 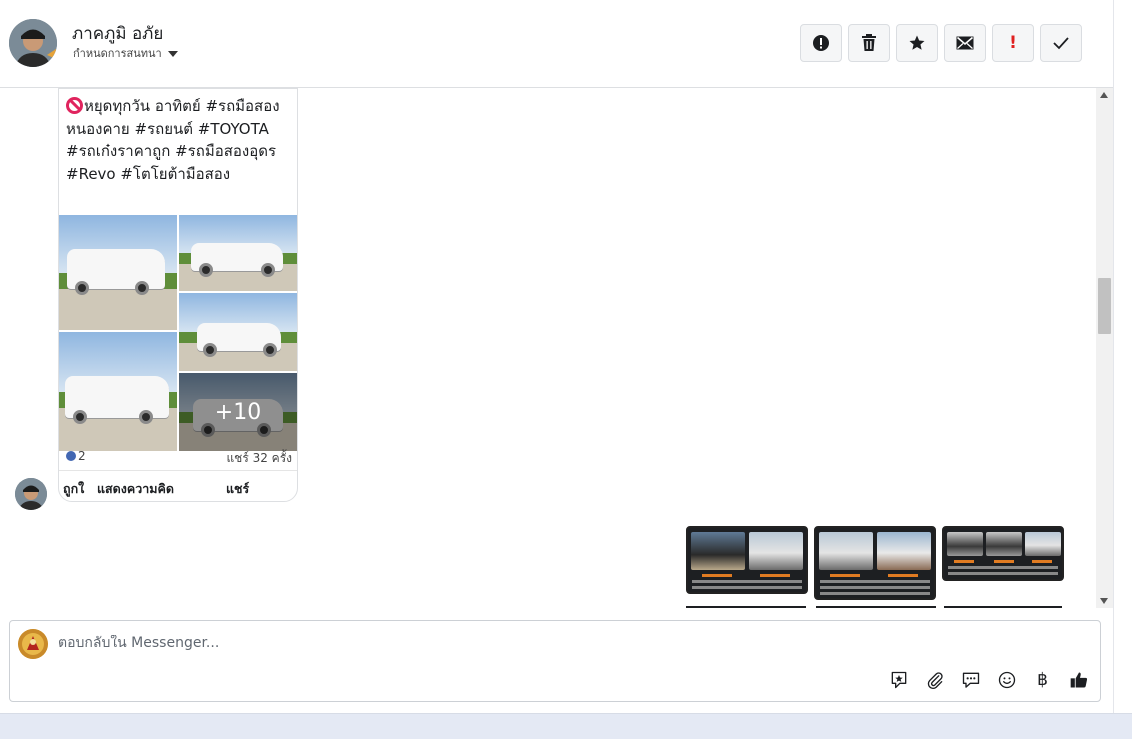 What do you see at coordinates (73, 489) in the screenshot?
I see `like-action: ถูกใ` at bounding box center [73, 489].